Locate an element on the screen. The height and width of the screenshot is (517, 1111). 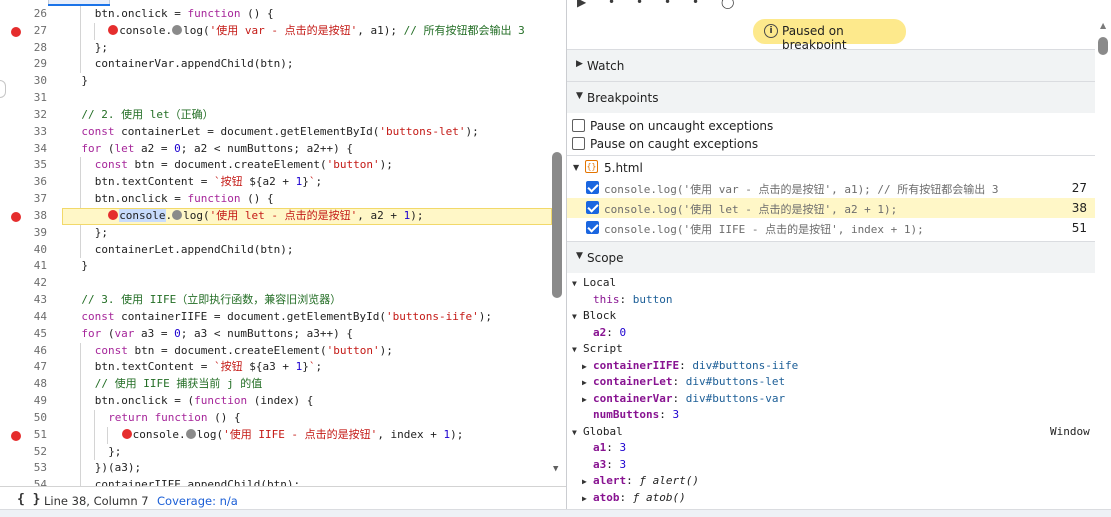
line-number: 42 is located at coordinates (34, 283).